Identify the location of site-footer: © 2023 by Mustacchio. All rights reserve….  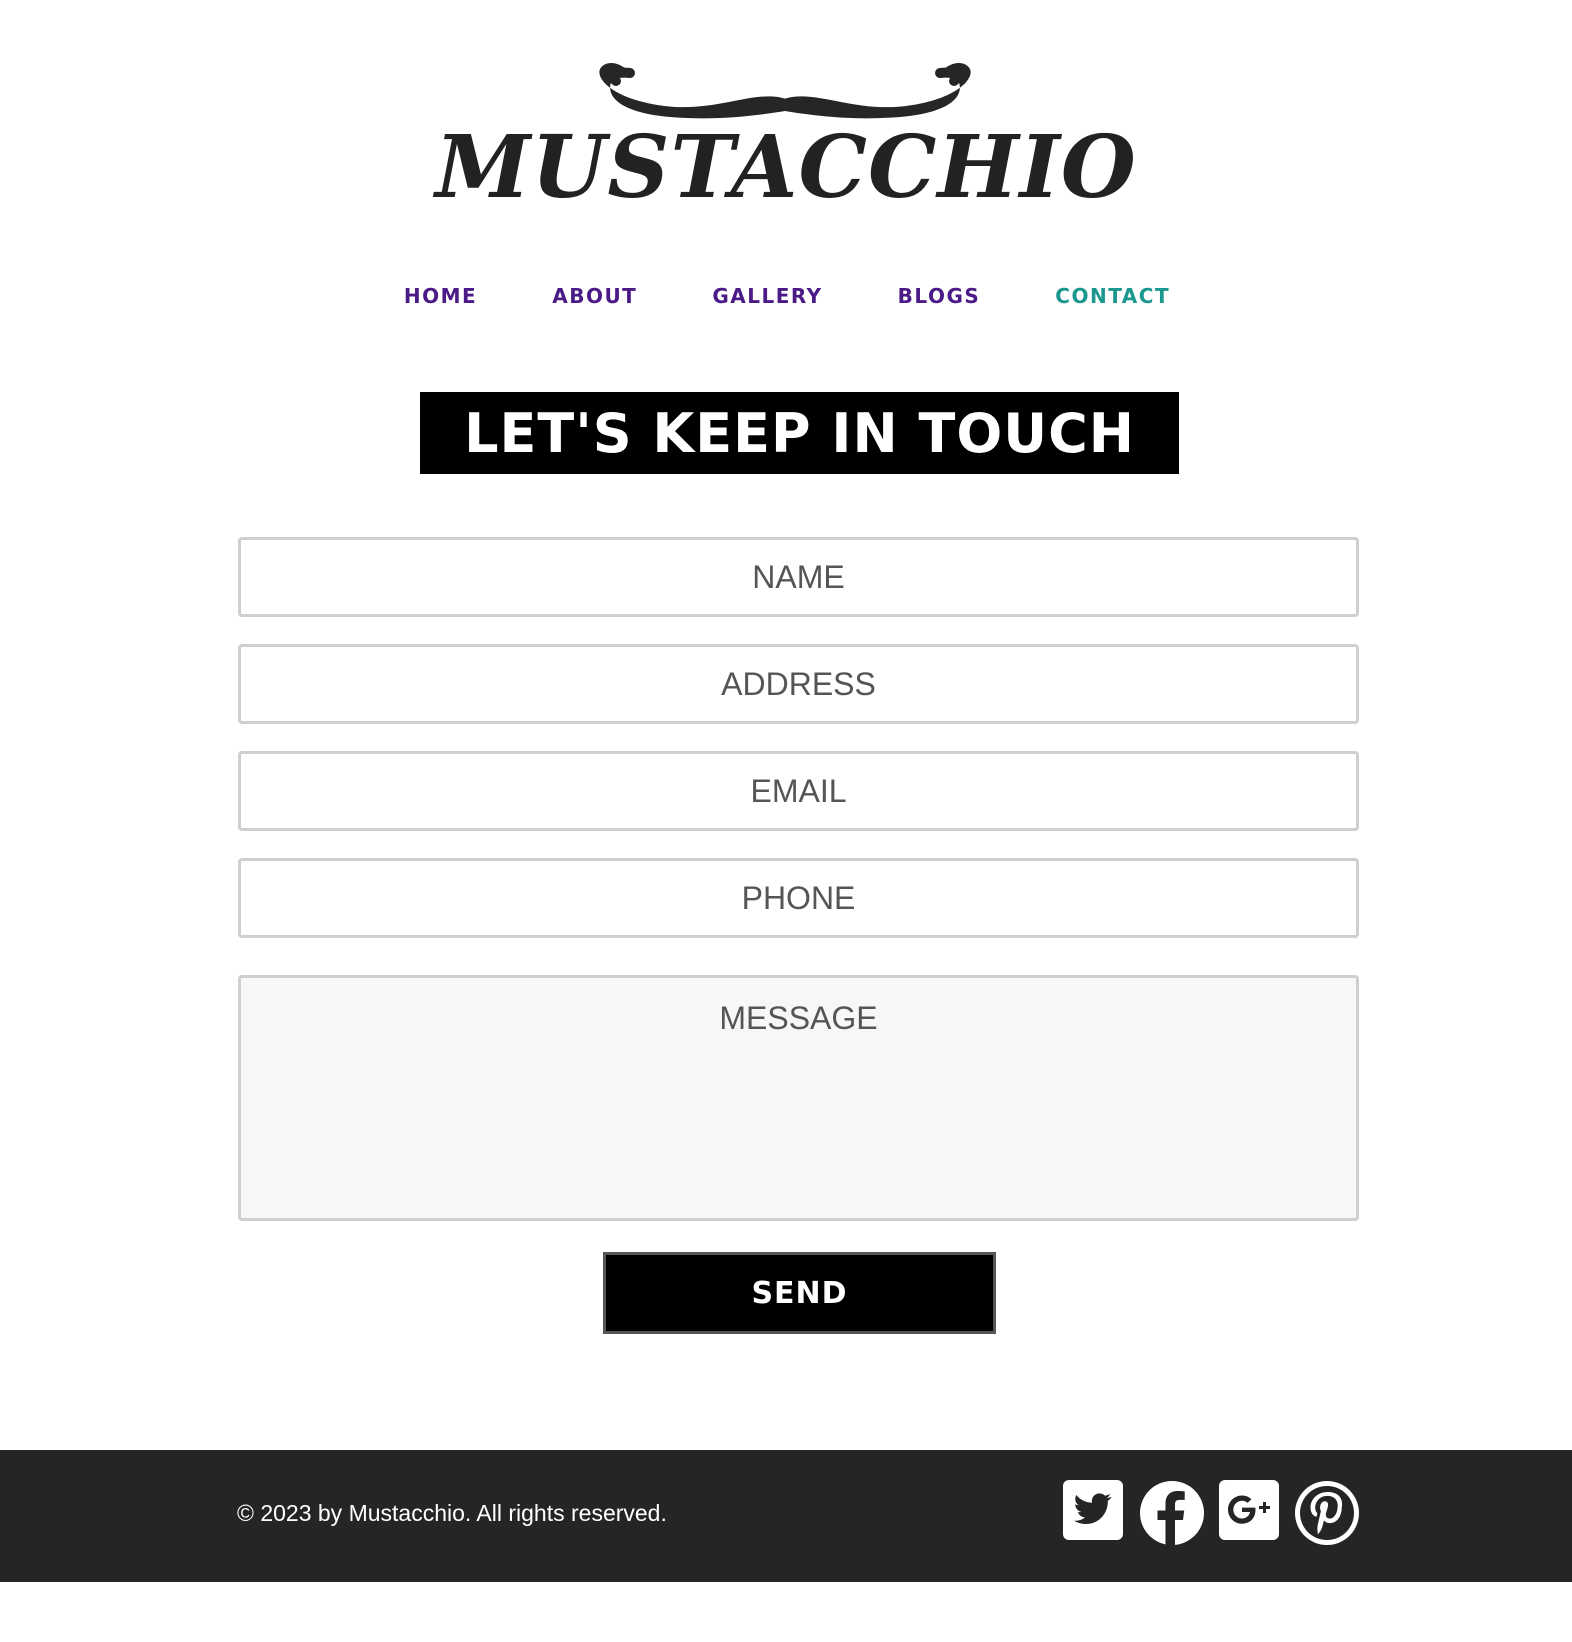
(786, 1516).